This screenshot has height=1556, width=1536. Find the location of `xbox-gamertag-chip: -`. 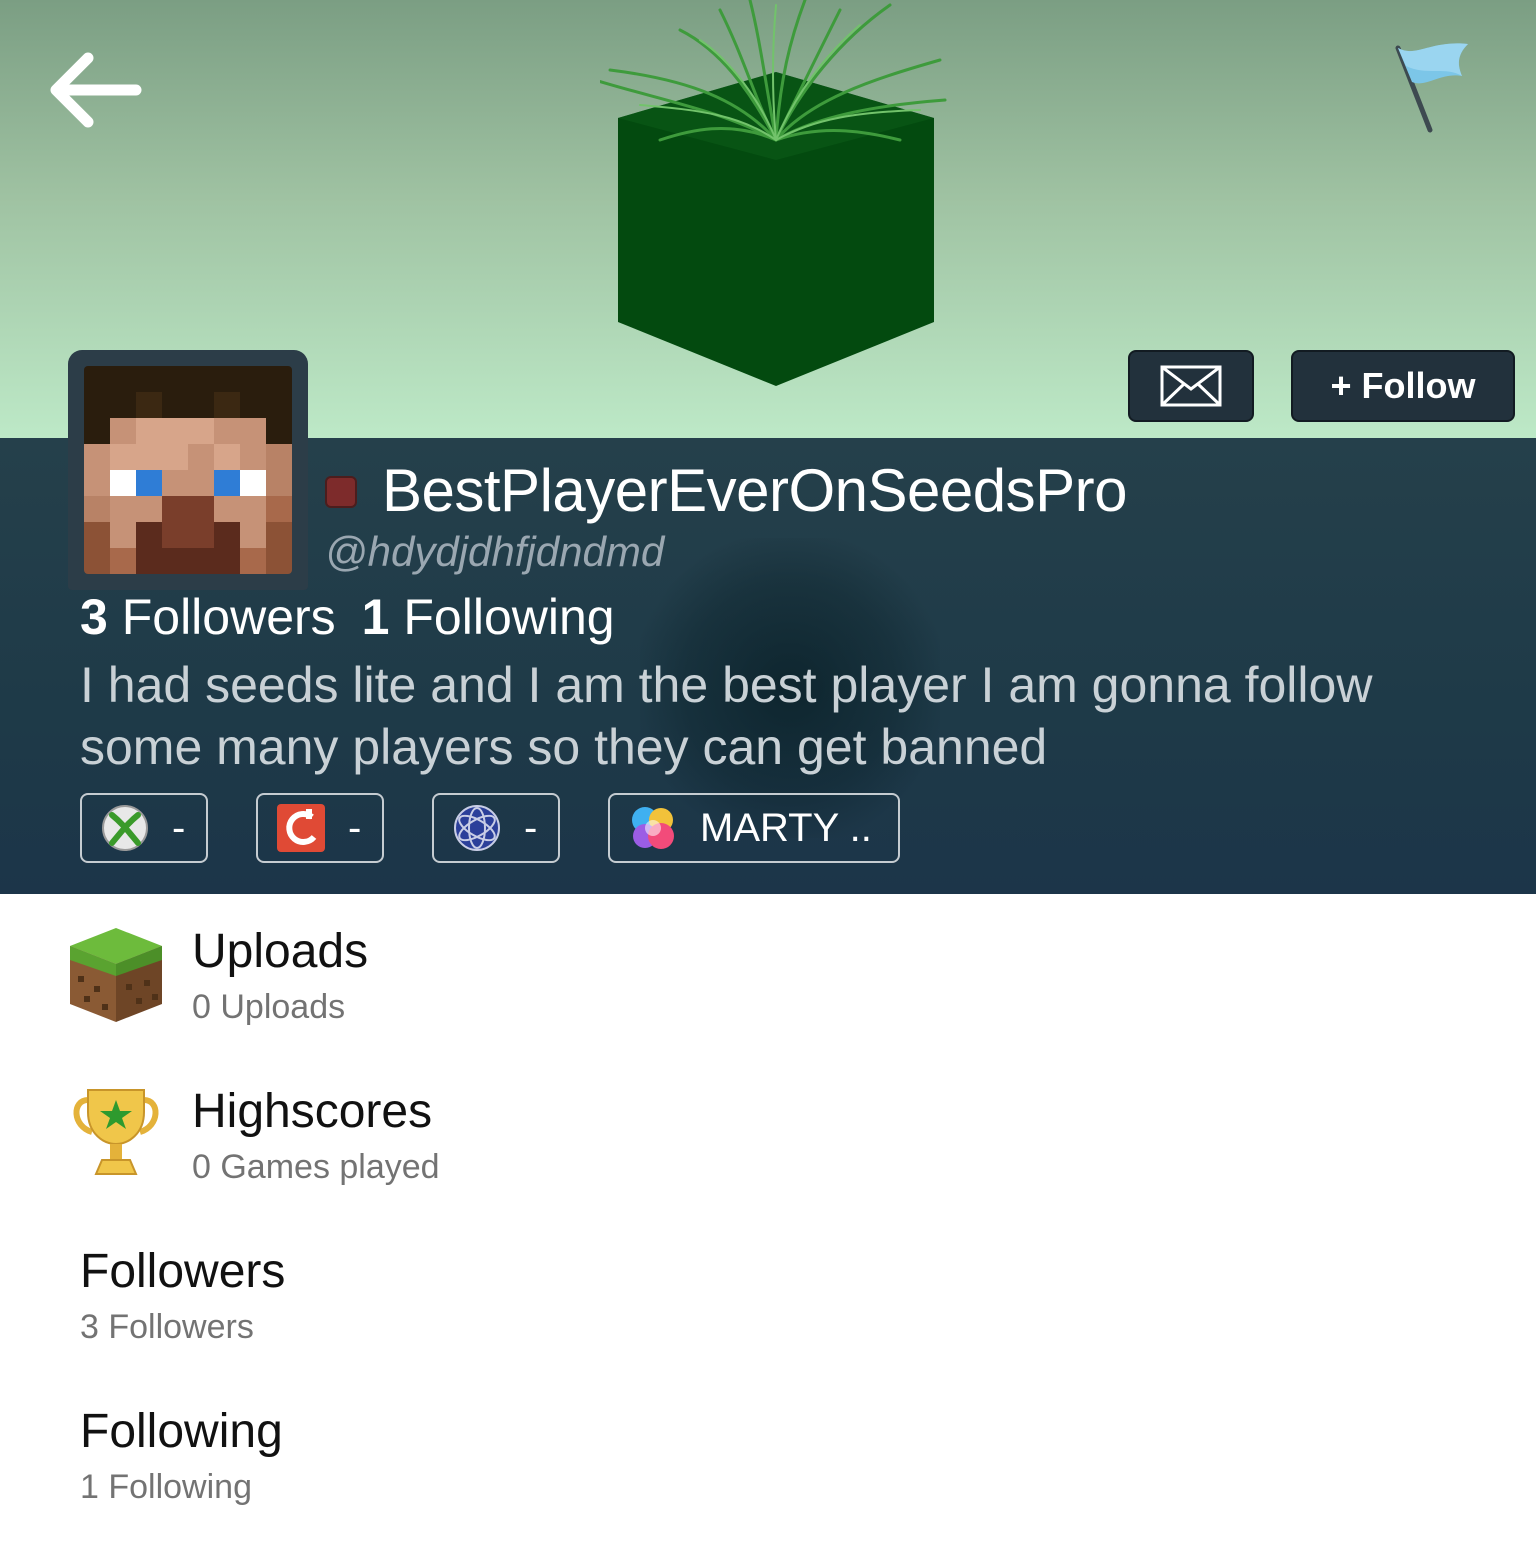

xbox-gamertag-chip: - is located at coordinates (144, 828).